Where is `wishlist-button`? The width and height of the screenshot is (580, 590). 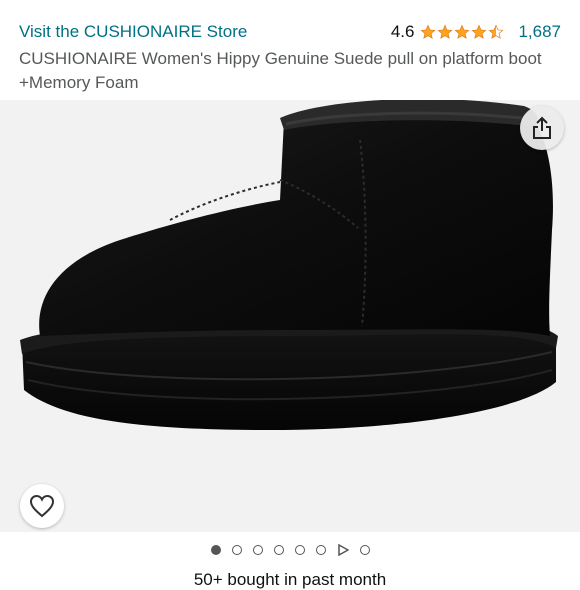 wishlist-button is located at coordinates (42, 506).